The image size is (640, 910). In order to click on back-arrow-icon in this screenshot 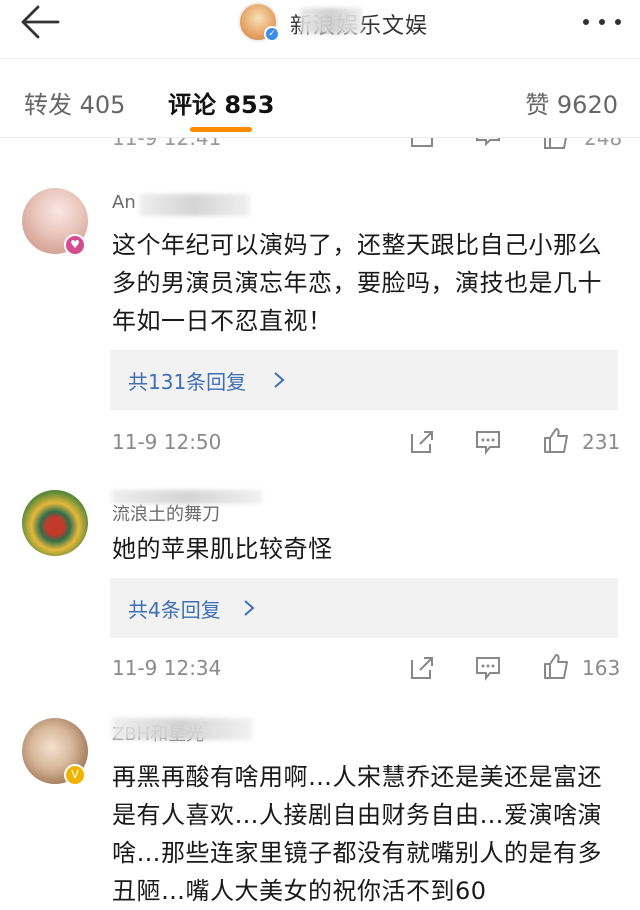, I will do `click(40, 22)`.